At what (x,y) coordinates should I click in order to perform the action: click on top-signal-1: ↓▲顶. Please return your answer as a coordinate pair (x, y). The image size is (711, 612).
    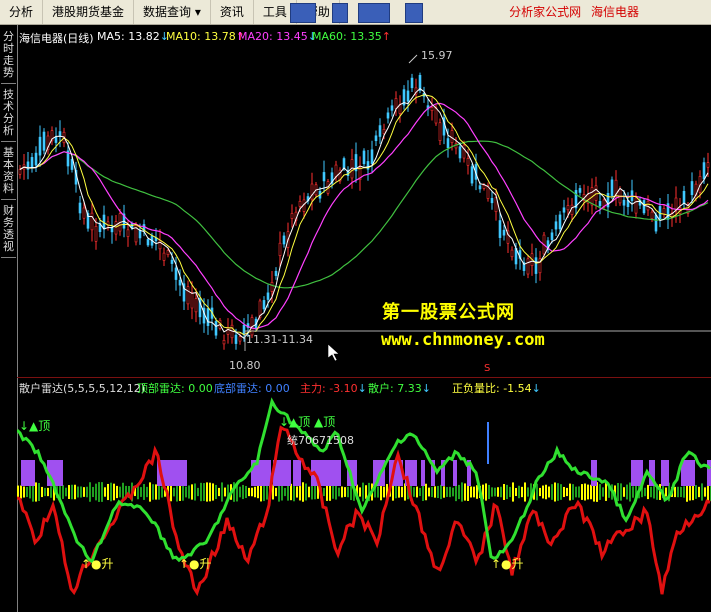
    Looking at the image, I should click on (34, 426).